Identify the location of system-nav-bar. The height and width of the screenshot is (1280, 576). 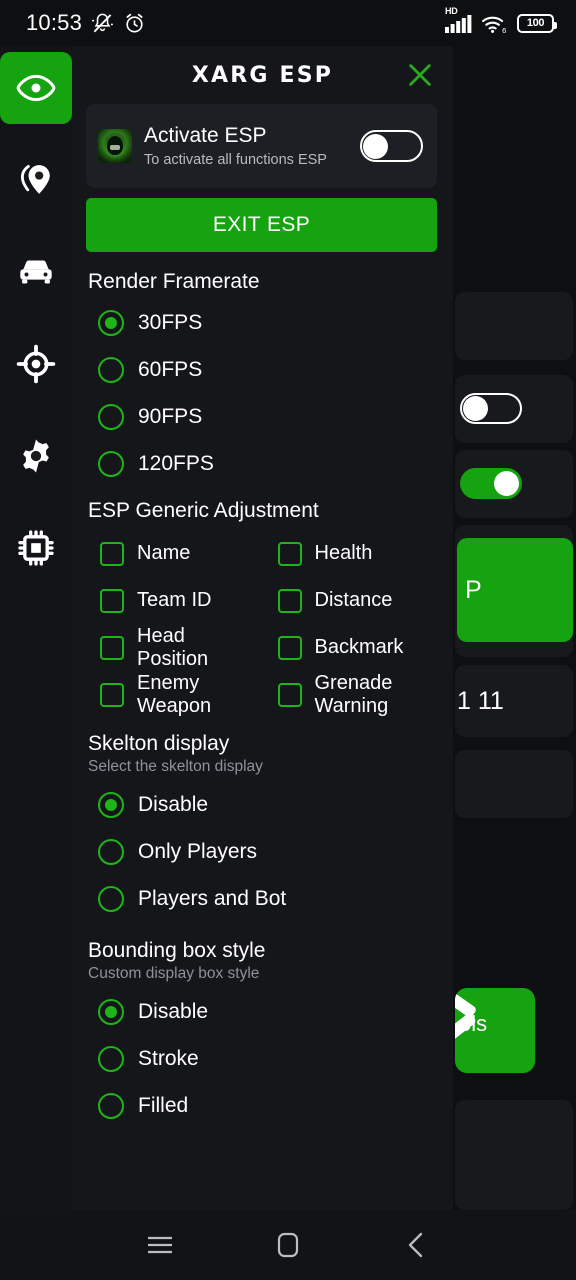
(288, 1245).